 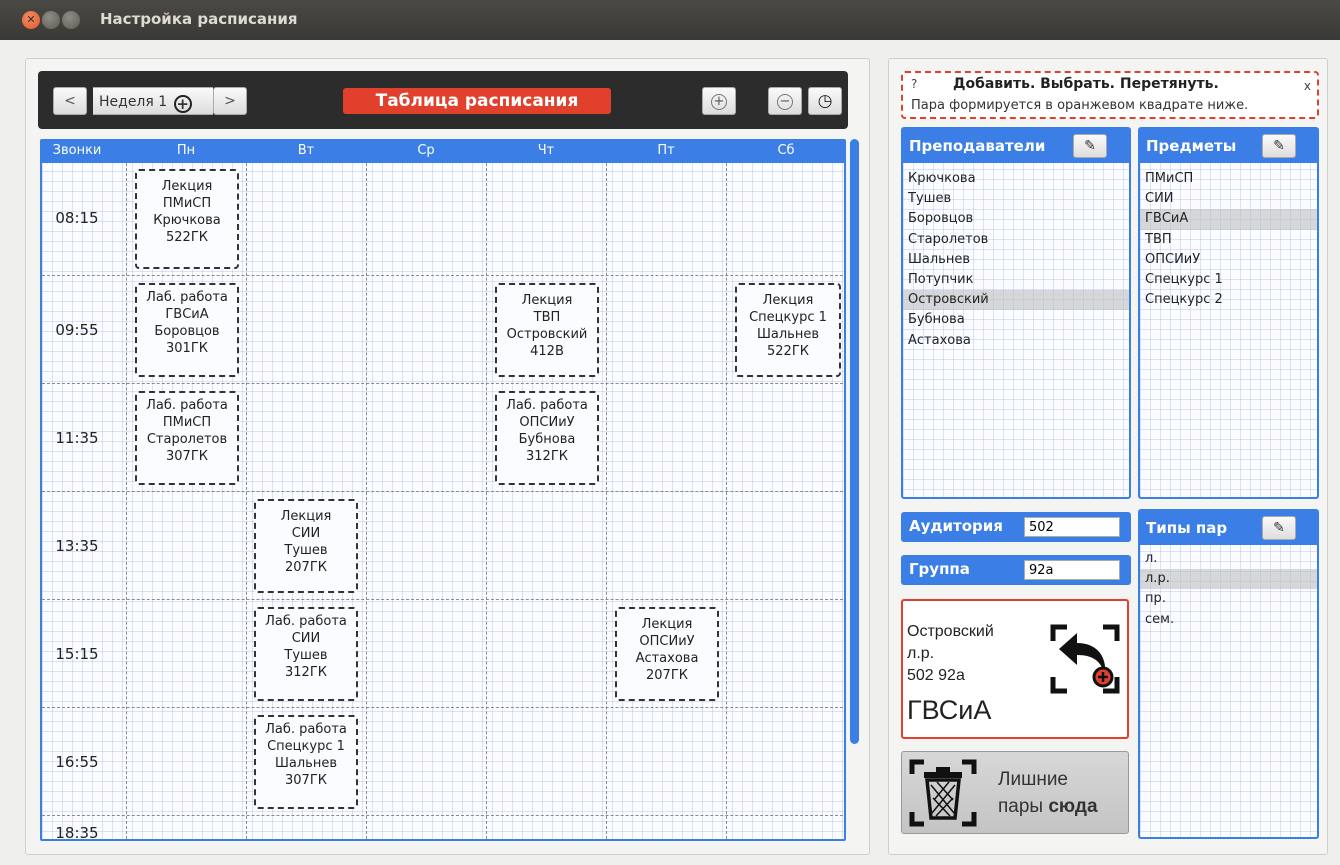 I want to click on time-label: 16:55, so click(x=77, y=762).